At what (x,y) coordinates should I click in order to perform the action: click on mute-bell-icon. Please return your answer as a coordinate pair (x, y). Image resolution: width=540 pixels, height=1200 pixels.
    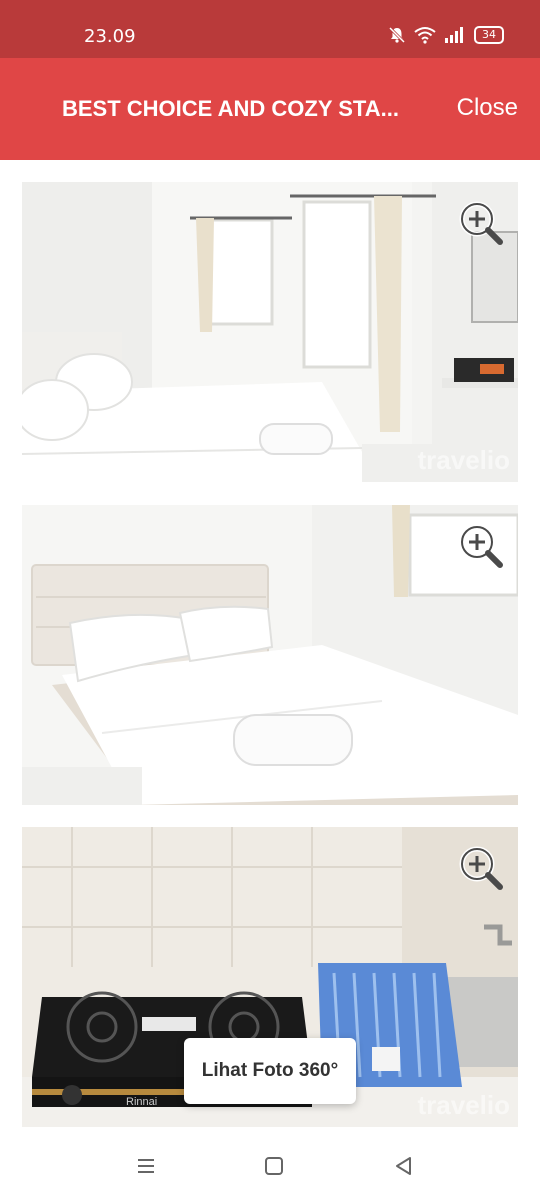
    Looking at the image, I should click on (397, 35).